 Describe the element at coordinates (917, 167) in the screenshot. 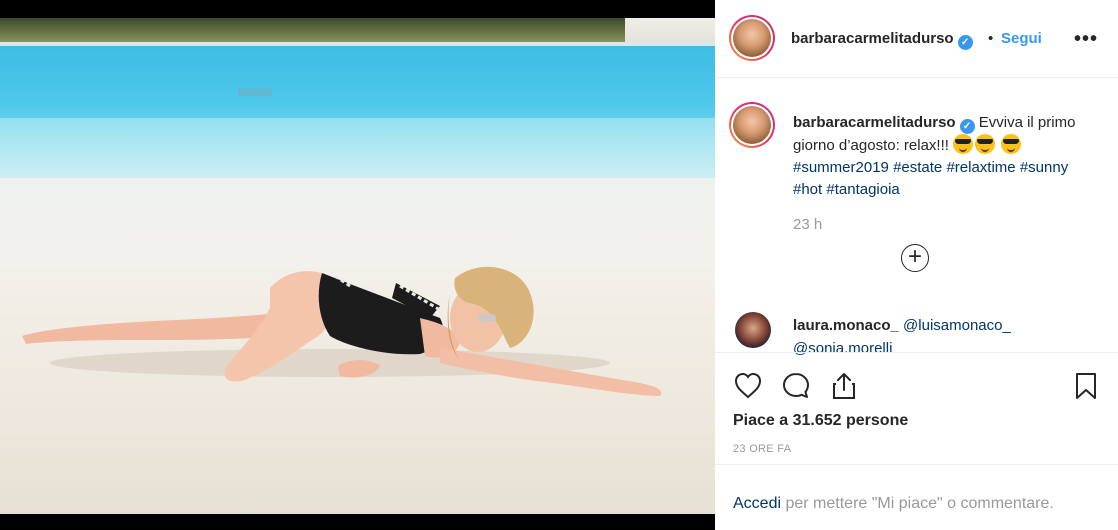

I see `hashtag-link: #estate` at that location.